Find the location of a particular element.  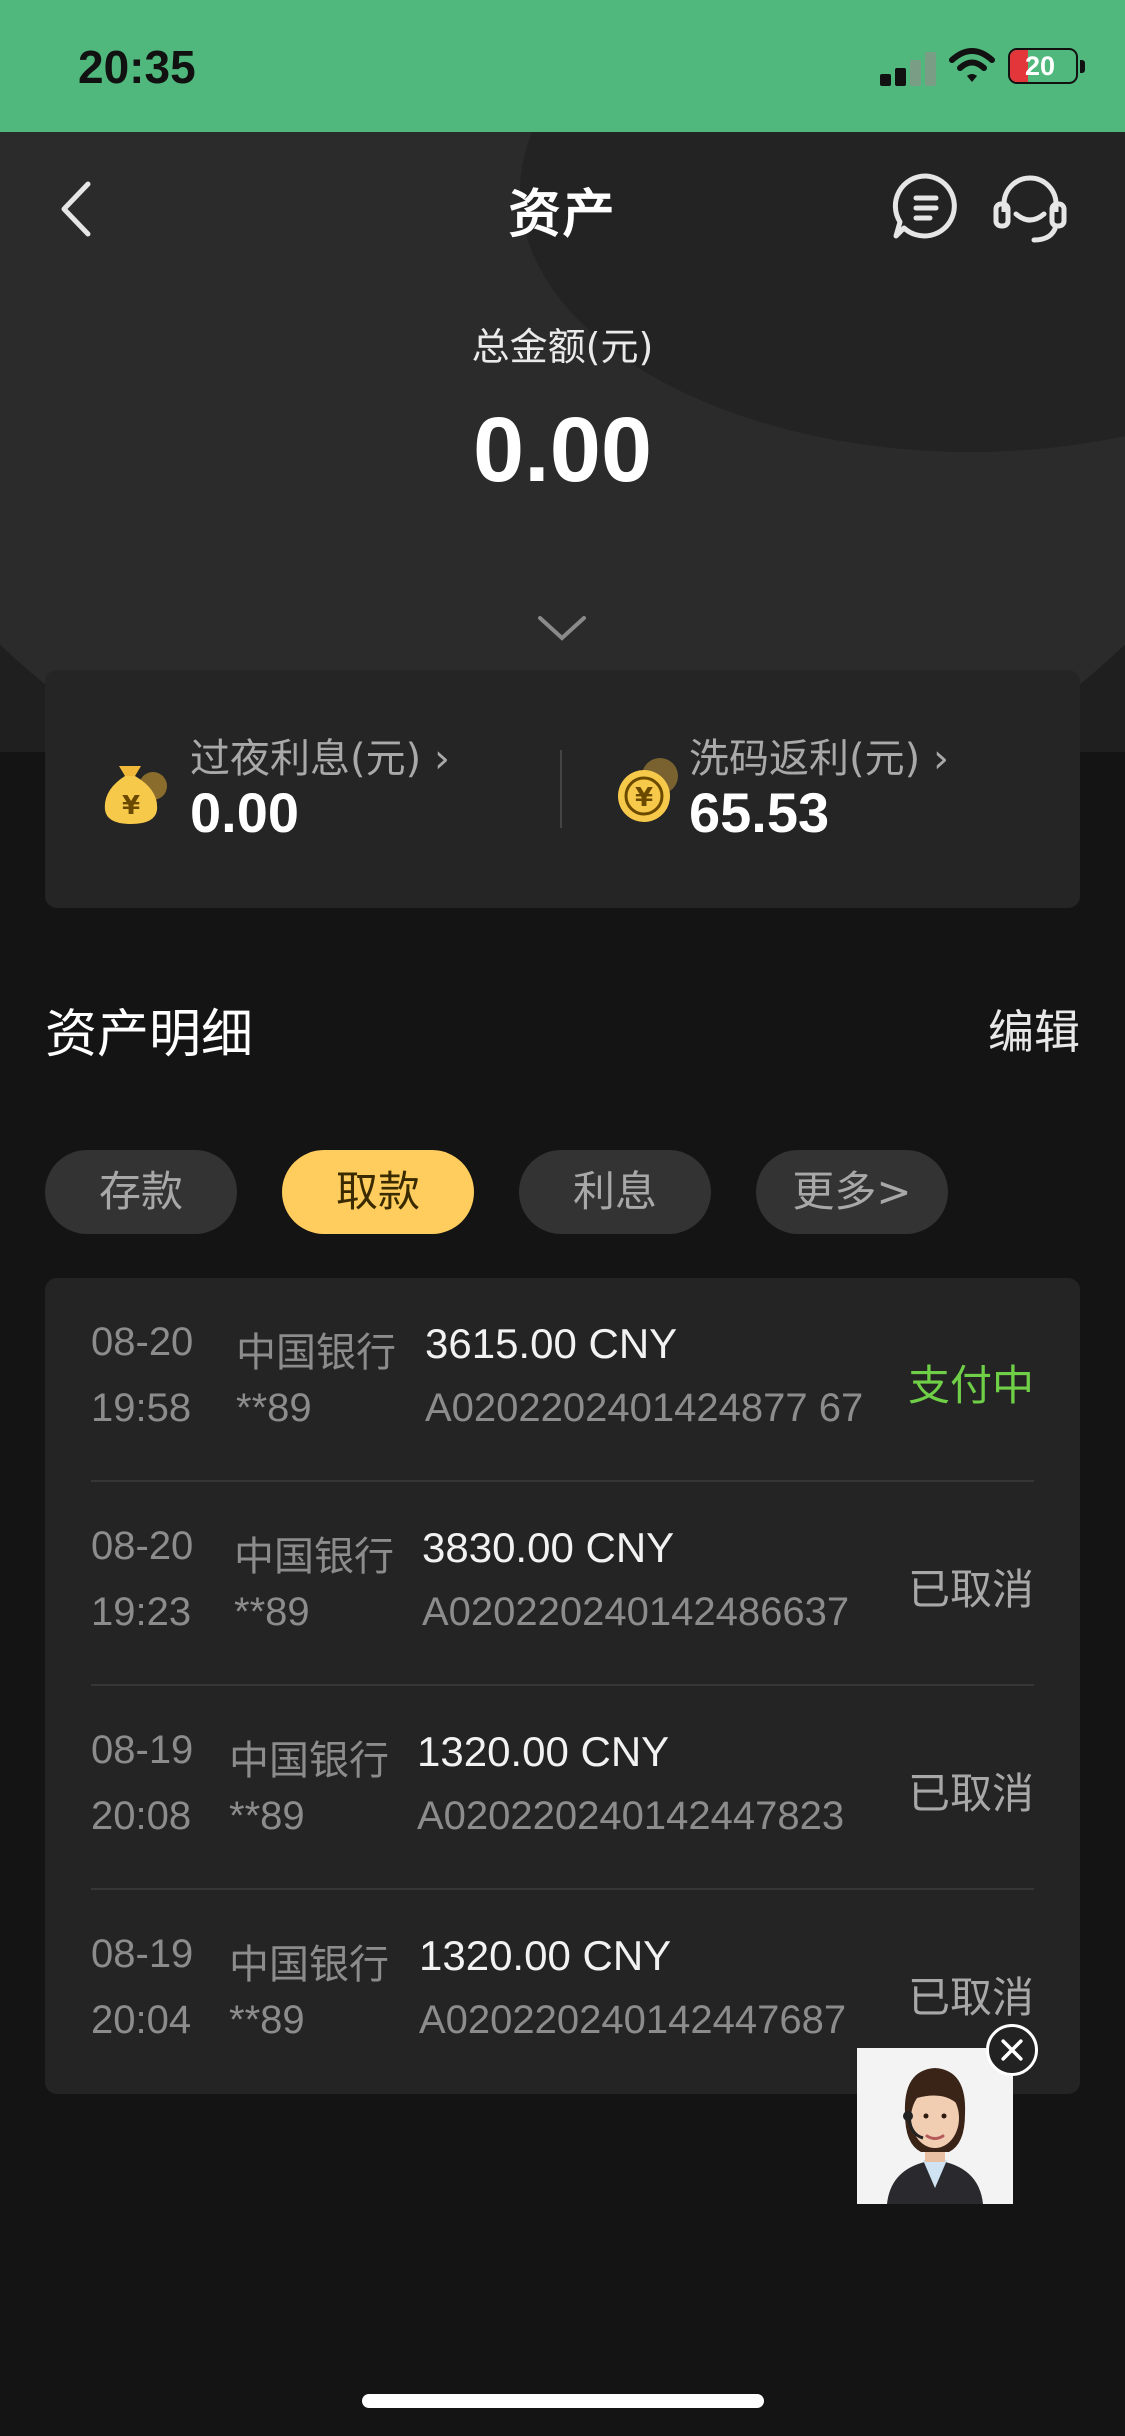

home-indicator is located at coordinates (563, 2401).